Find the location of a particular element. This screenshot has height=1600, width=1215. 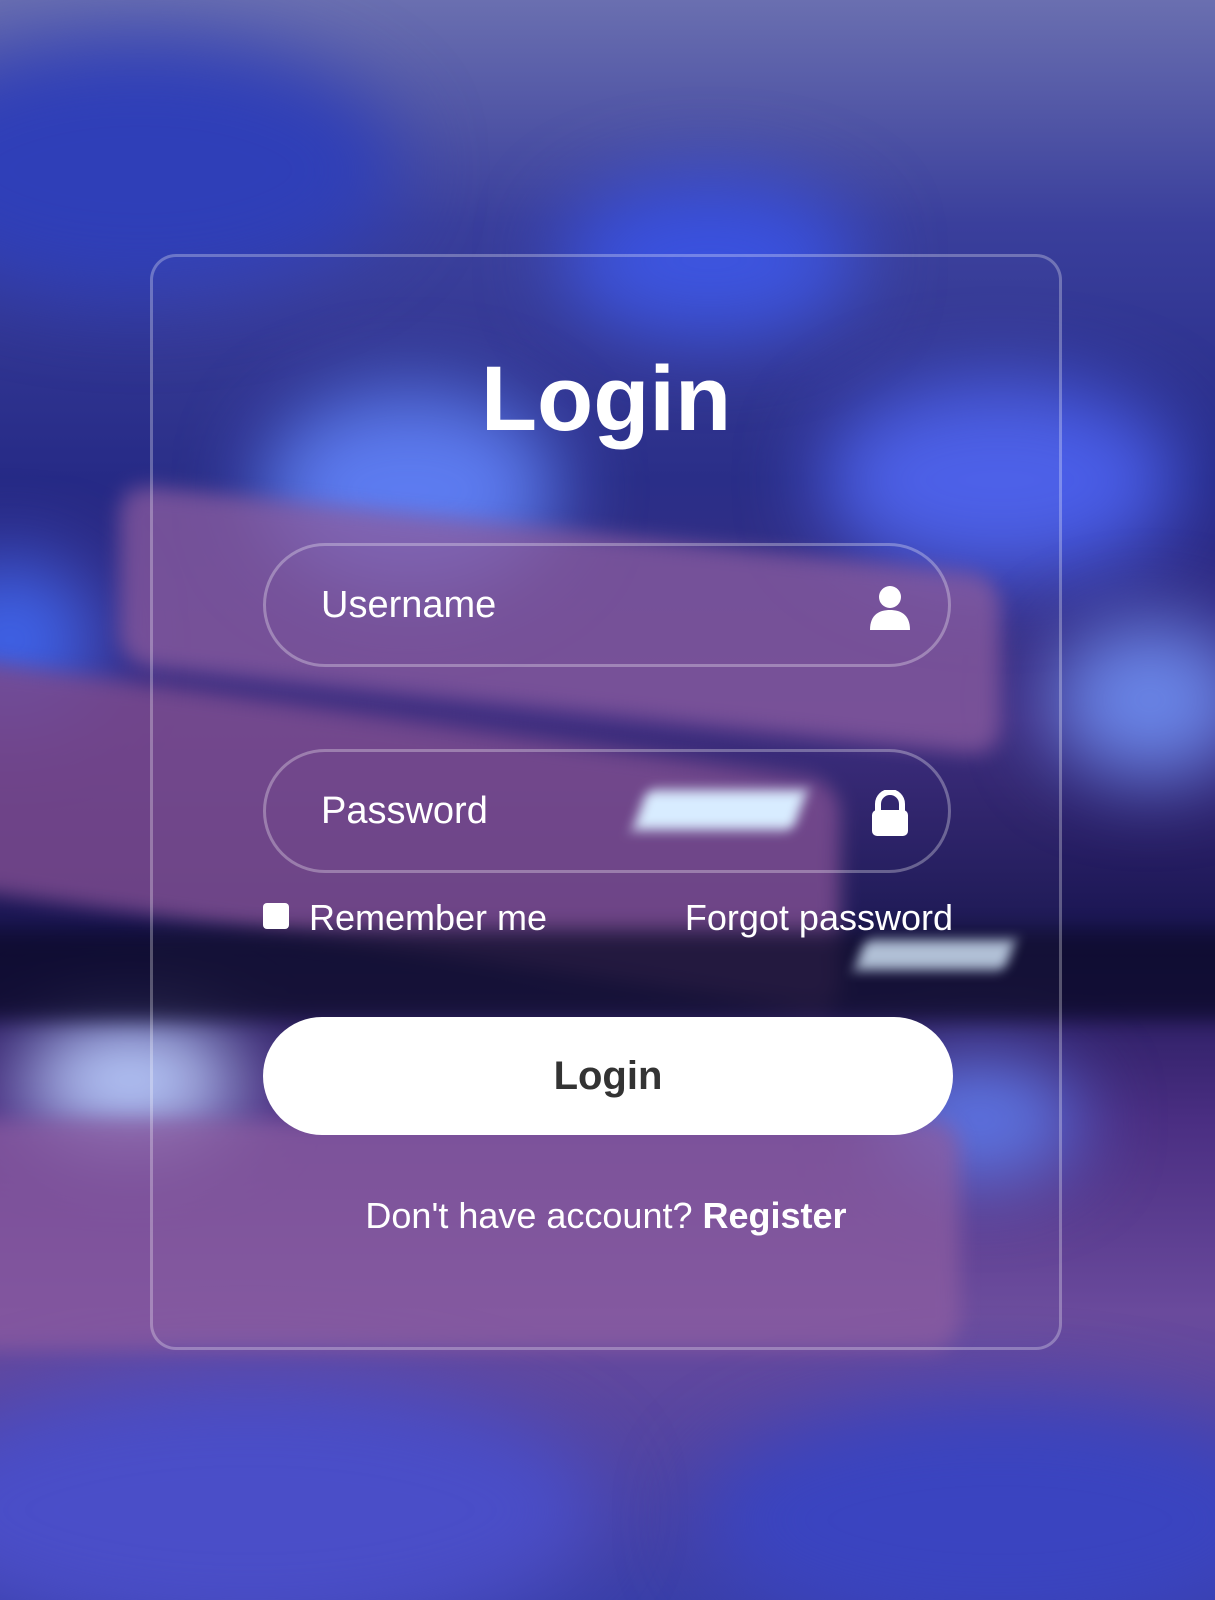

username-field is located at coordinates (607, 605).